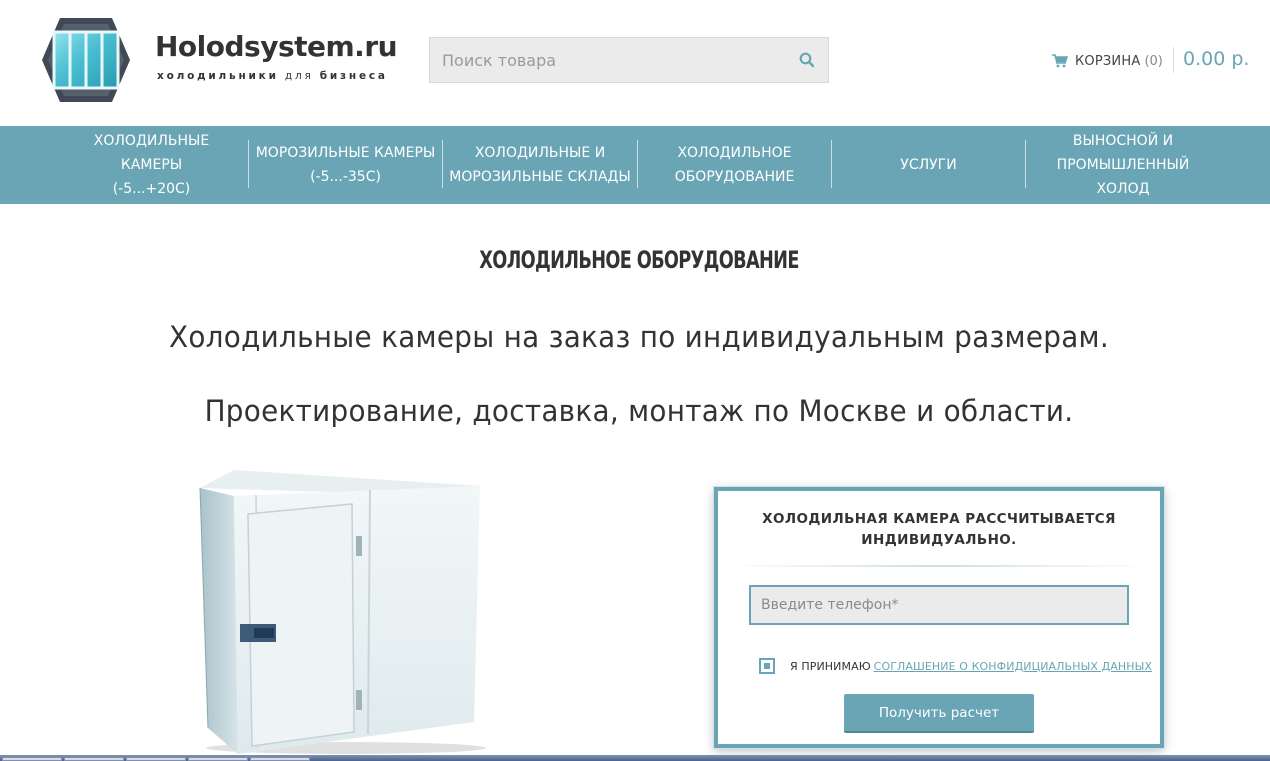 This screenshot has height=761, width=1270. I want to click on search-icon, so click(807, 60).